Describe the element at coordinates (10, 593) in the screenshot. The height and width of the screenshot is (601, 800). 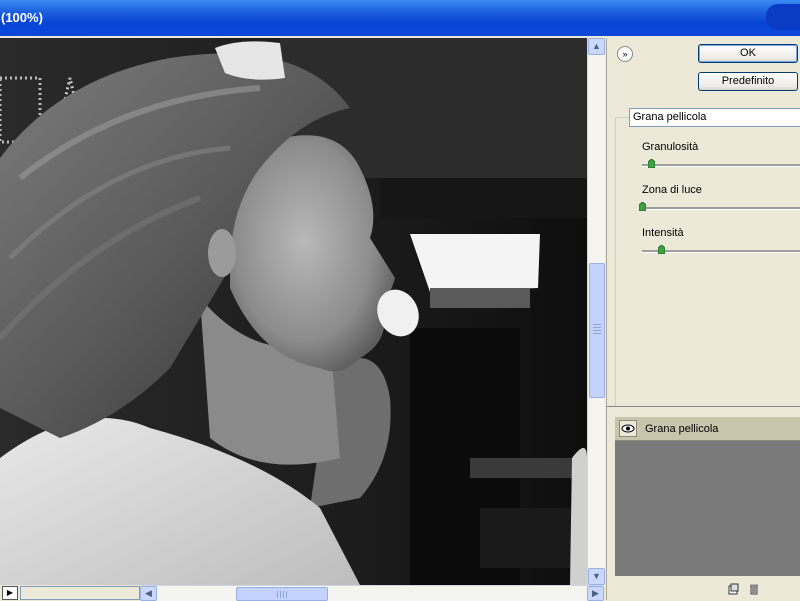
I see `zoom-menu-button: ▶` at that location.